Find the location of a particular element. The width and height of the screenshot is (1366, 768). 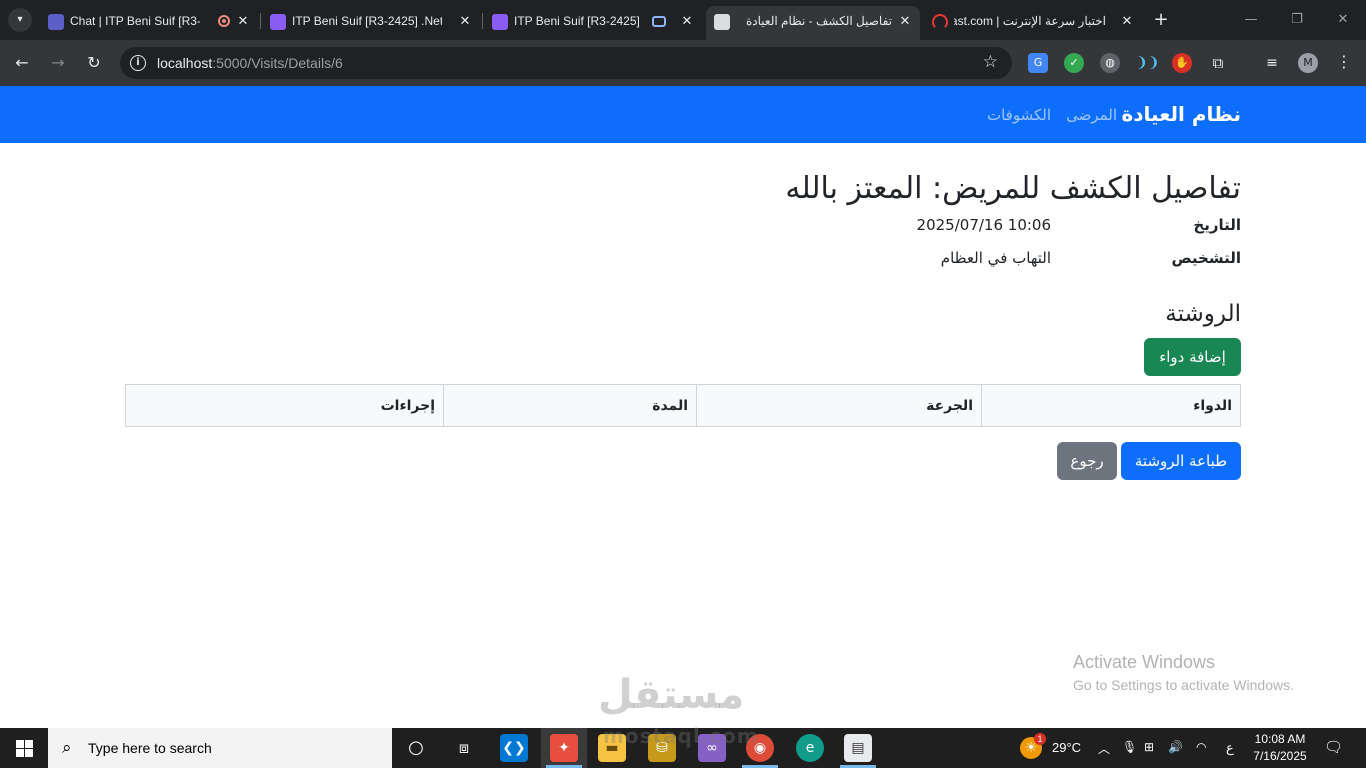

column-header-actions: إجراءات is located at coordinates (284, 405).